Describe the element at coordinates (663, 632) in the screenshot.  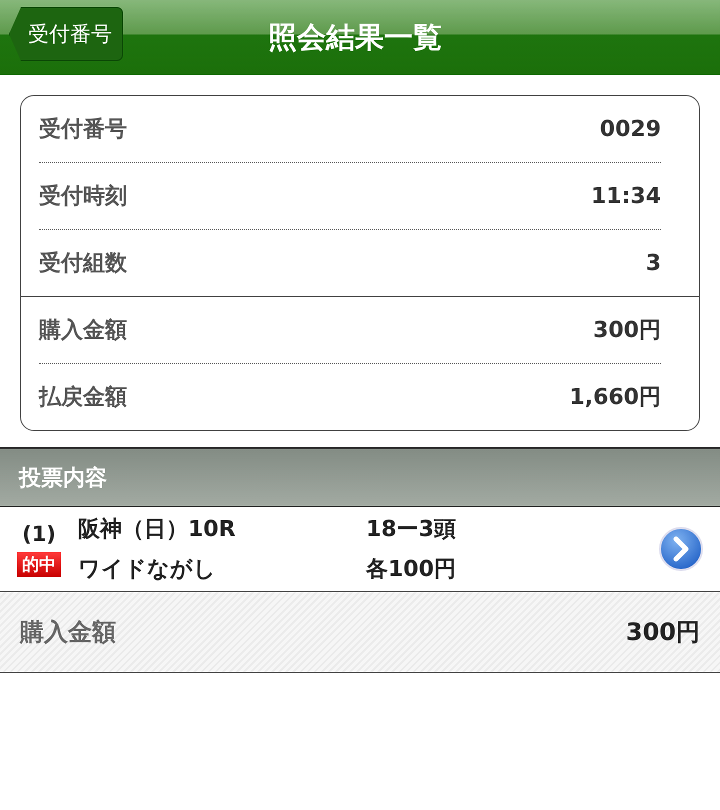
I see `total-value: 300円` at that location.